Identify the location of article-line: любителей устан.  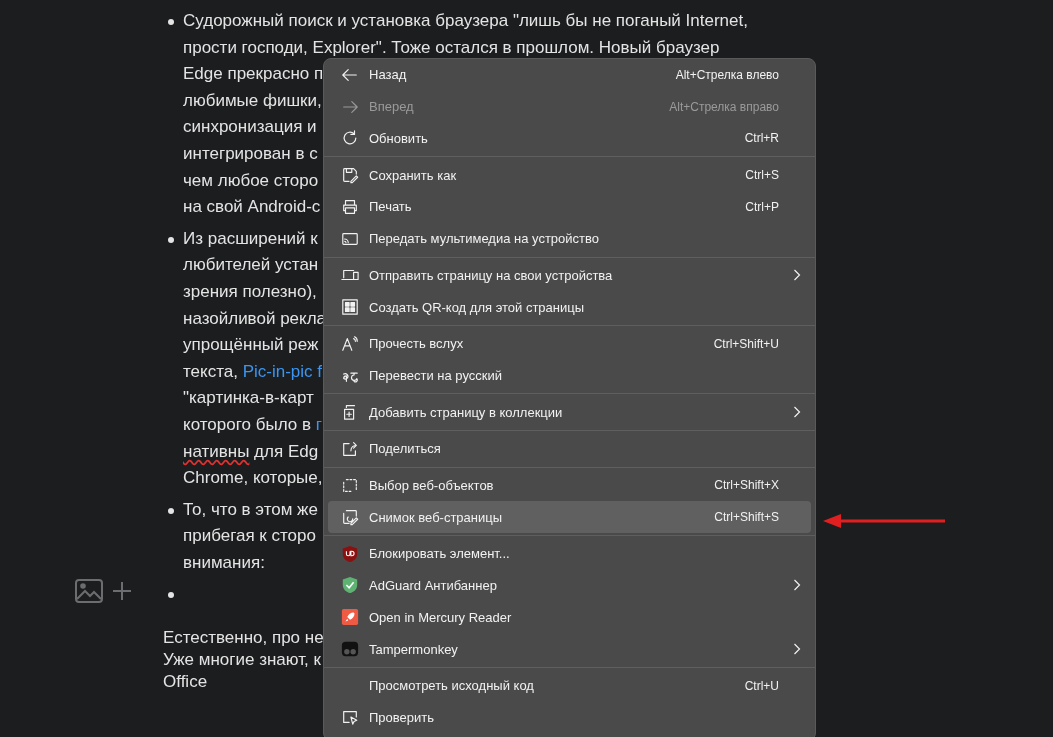
(251, 265).